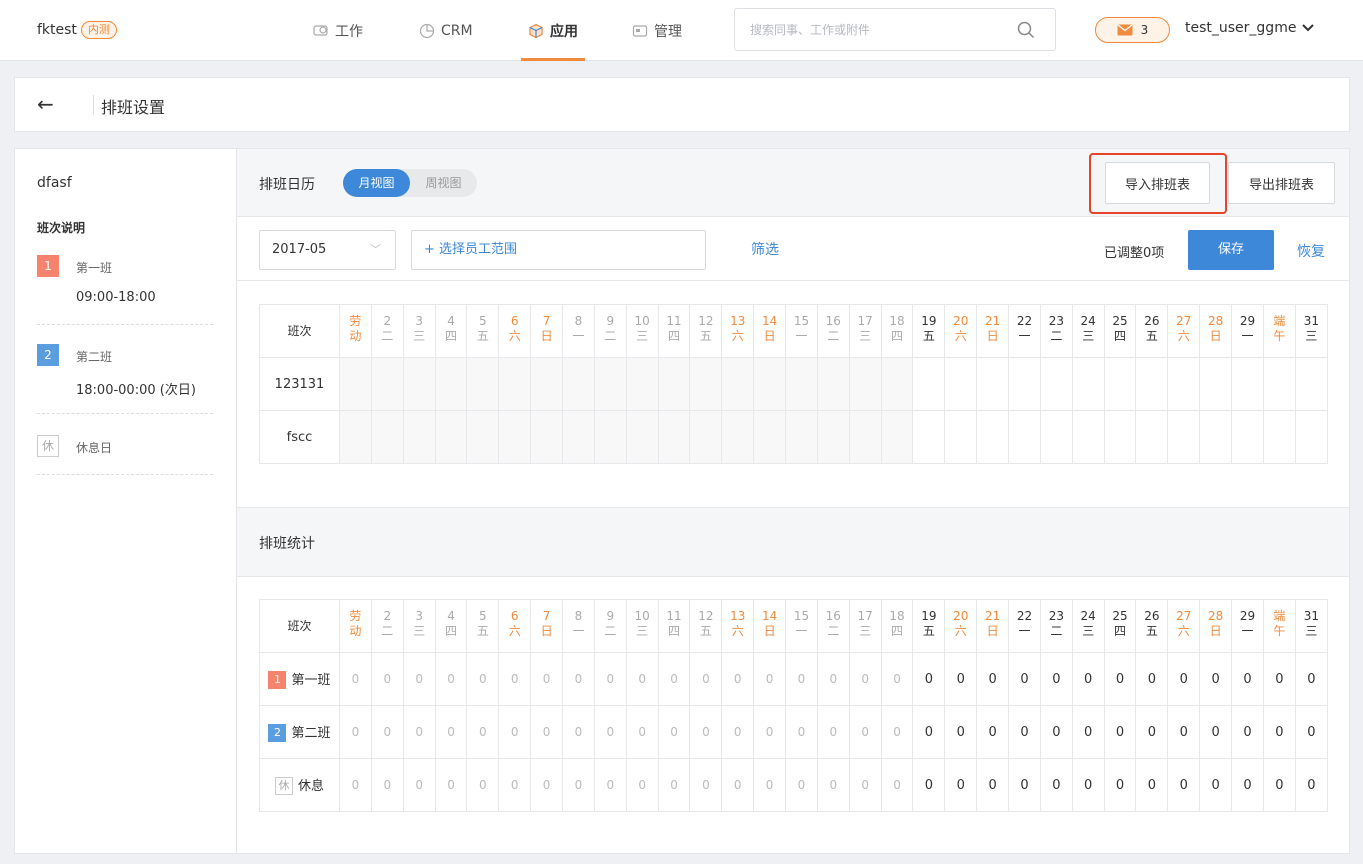  I want to click on day-number: 17, so click(865, 320).